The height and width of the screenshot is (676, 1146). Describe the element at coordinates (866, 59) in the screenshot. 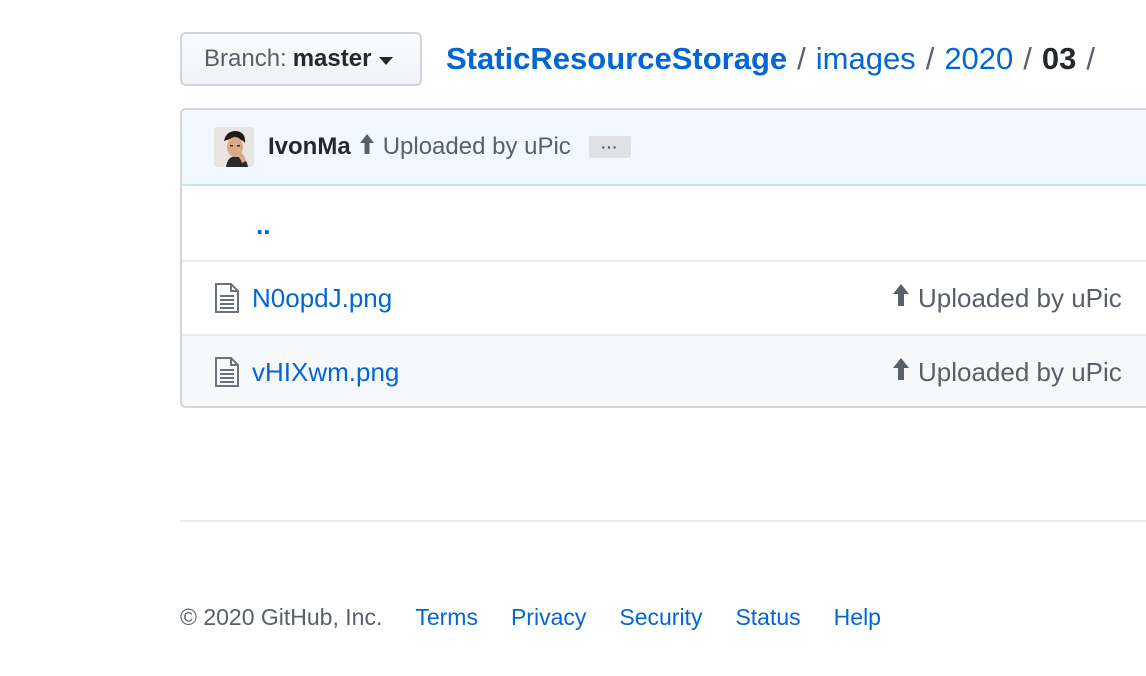

I see `breadcrumb-images-link: images` at that location.